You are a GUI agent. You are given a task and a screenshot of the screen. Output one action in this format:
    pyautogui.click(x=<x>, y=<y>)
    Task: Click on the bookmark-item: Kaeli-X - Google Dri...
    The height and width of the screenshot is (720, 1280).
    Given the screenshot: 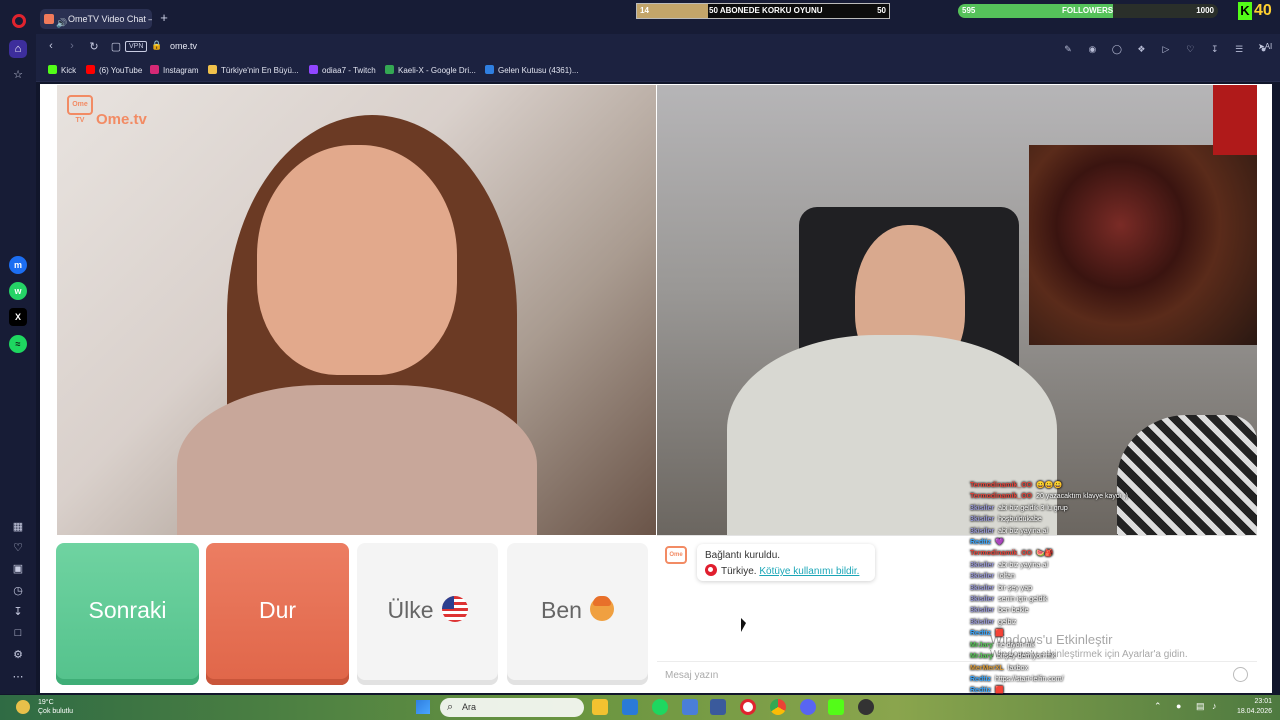 What is the action you would take?
    pyautogui.click(x=430, y=71)
    